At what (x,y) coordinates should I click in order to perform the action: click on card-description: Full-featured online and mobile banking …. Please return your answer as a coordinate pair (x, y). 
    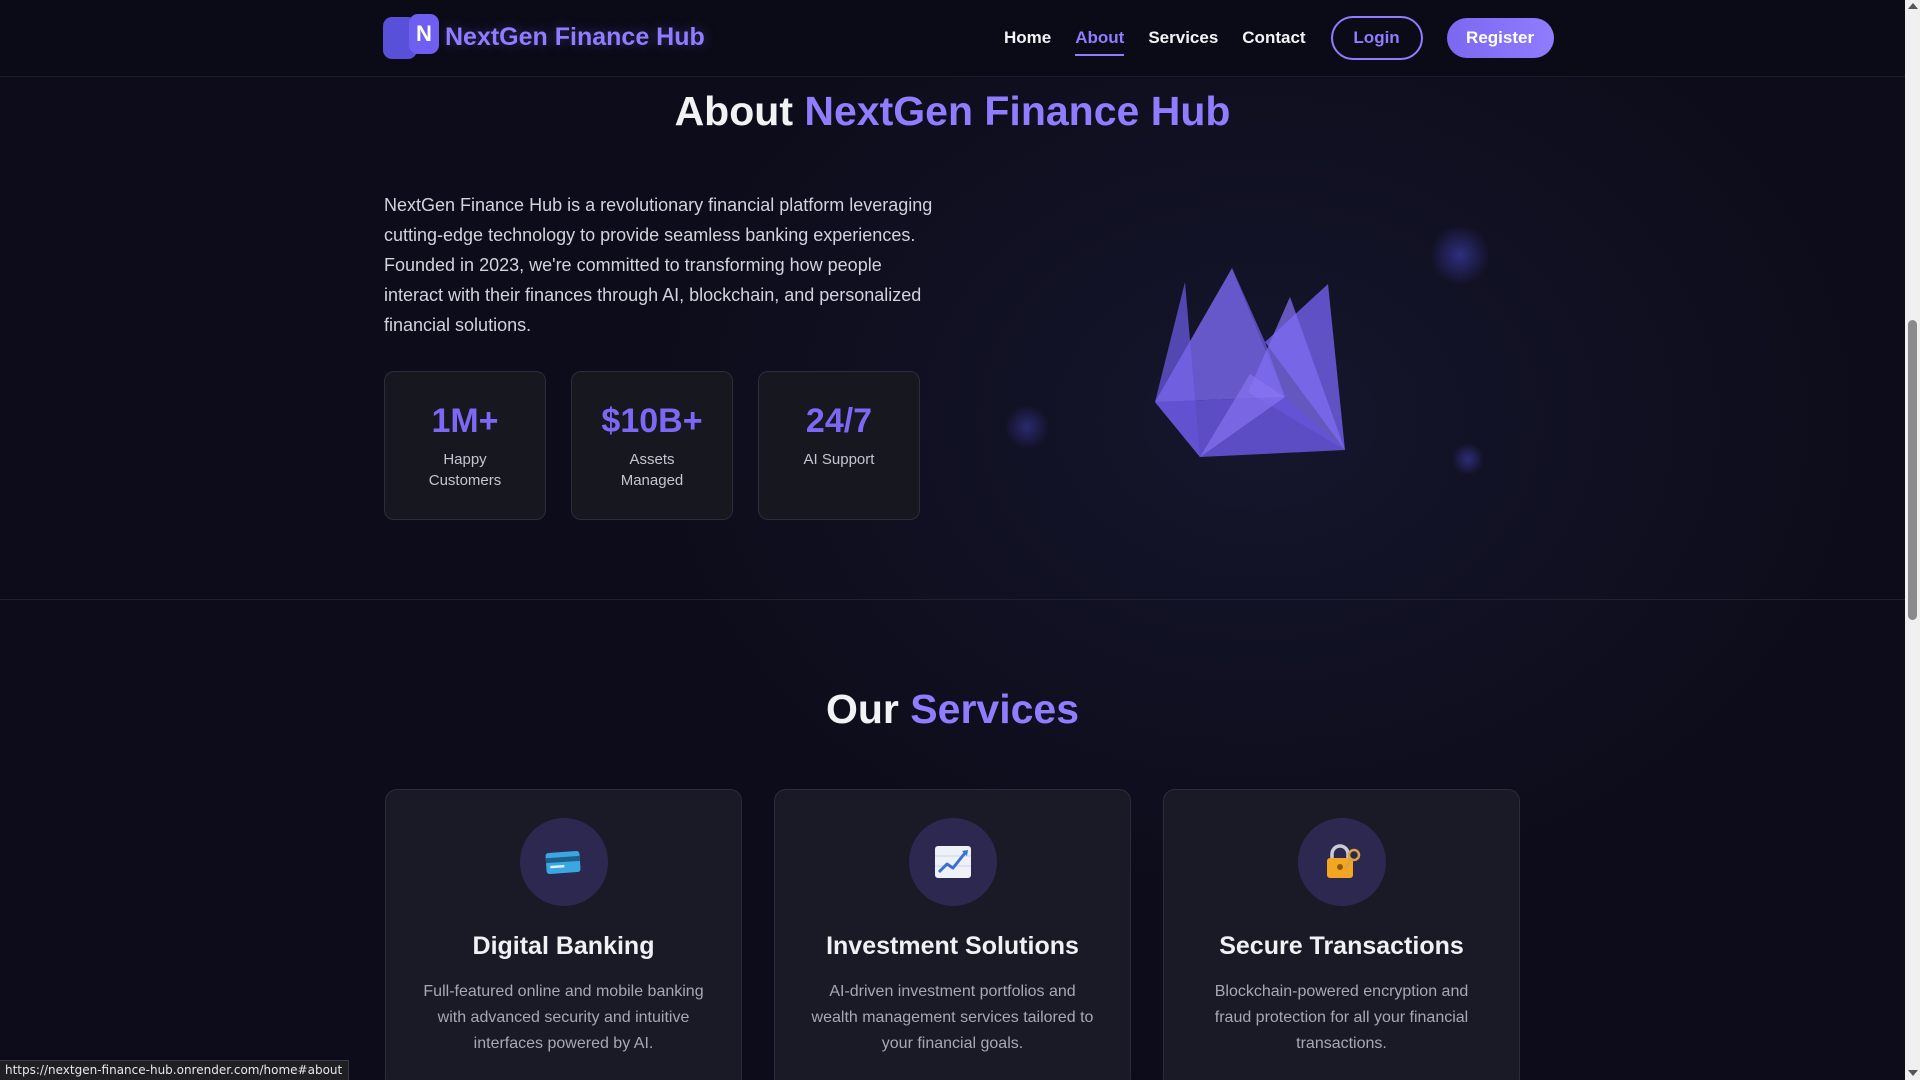
    Looking at the image, I should click on (563, 1017).